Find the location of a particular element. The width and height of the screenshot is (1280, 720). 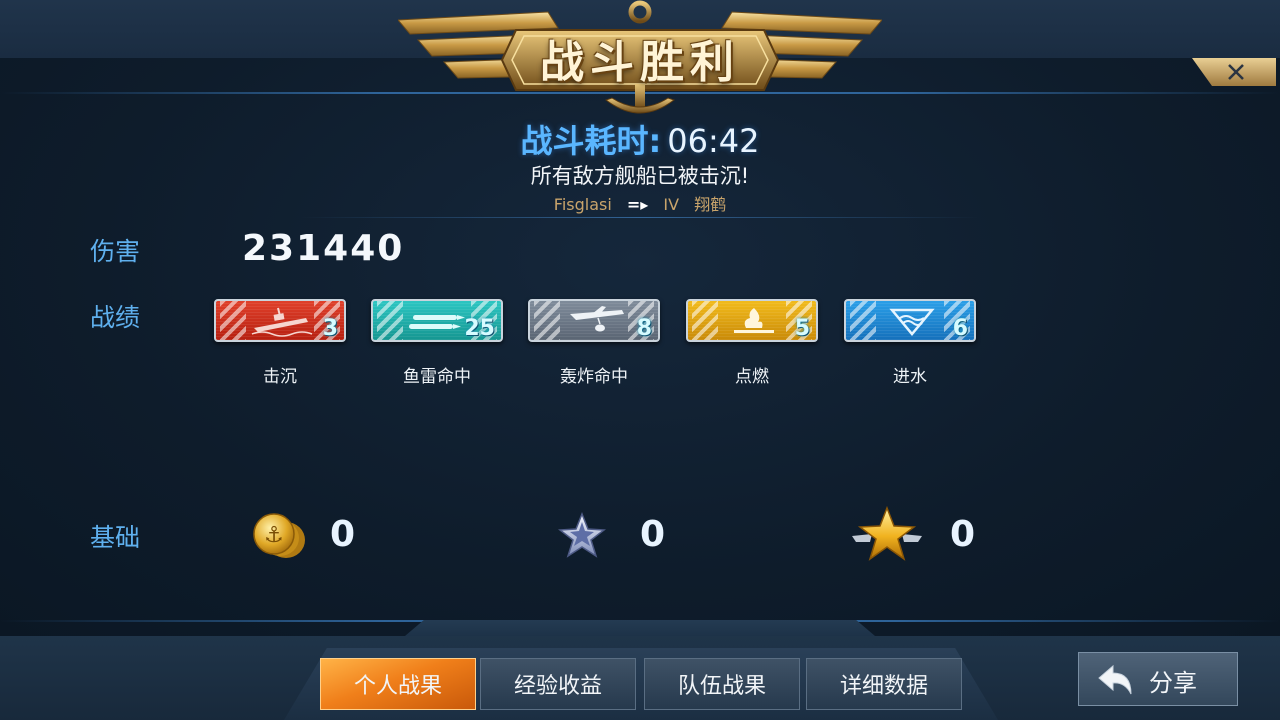

victory-emblem: 战斗胜利 is located at coordinates (640, 62).